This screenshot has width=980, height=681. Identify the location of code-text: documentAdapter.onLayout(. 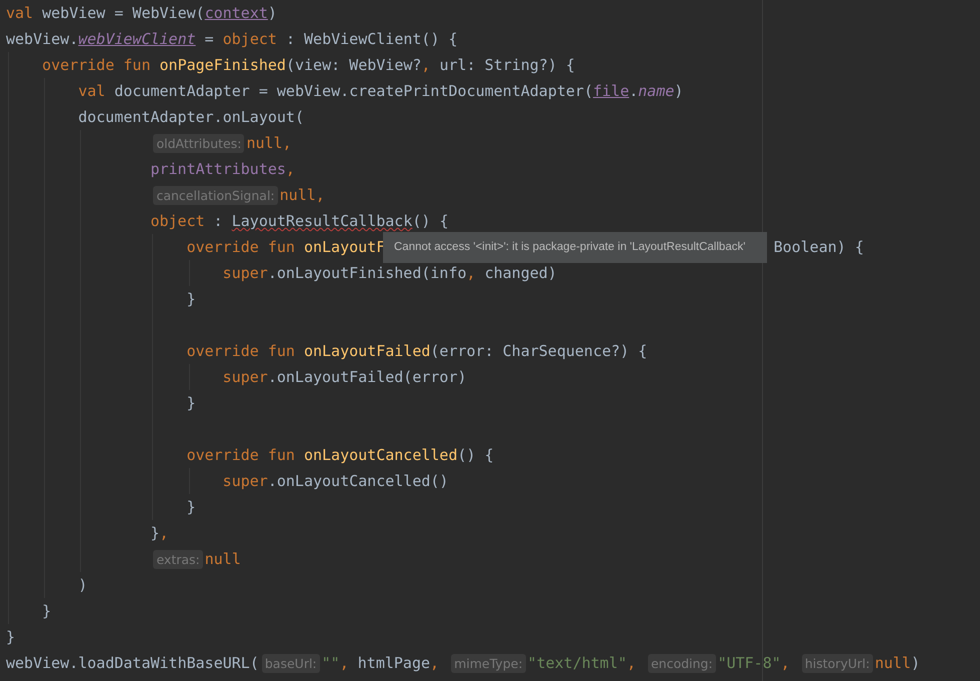
(191, 117).